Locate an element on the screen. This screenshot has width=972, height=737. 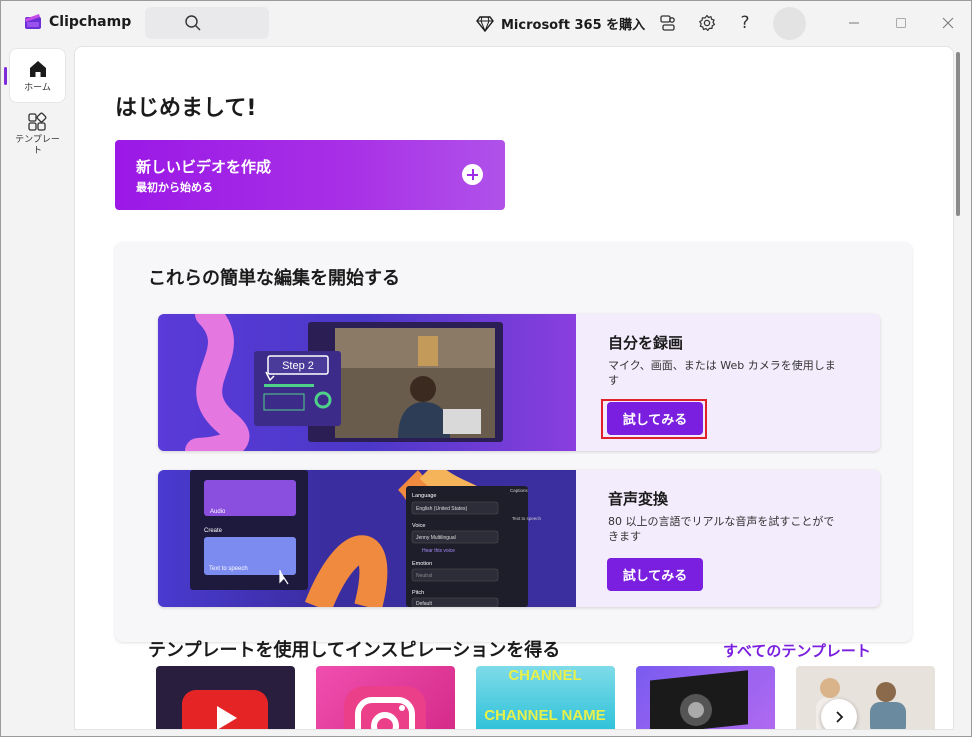
channel-text: CHANNEL is located at coordinates (544, 675).